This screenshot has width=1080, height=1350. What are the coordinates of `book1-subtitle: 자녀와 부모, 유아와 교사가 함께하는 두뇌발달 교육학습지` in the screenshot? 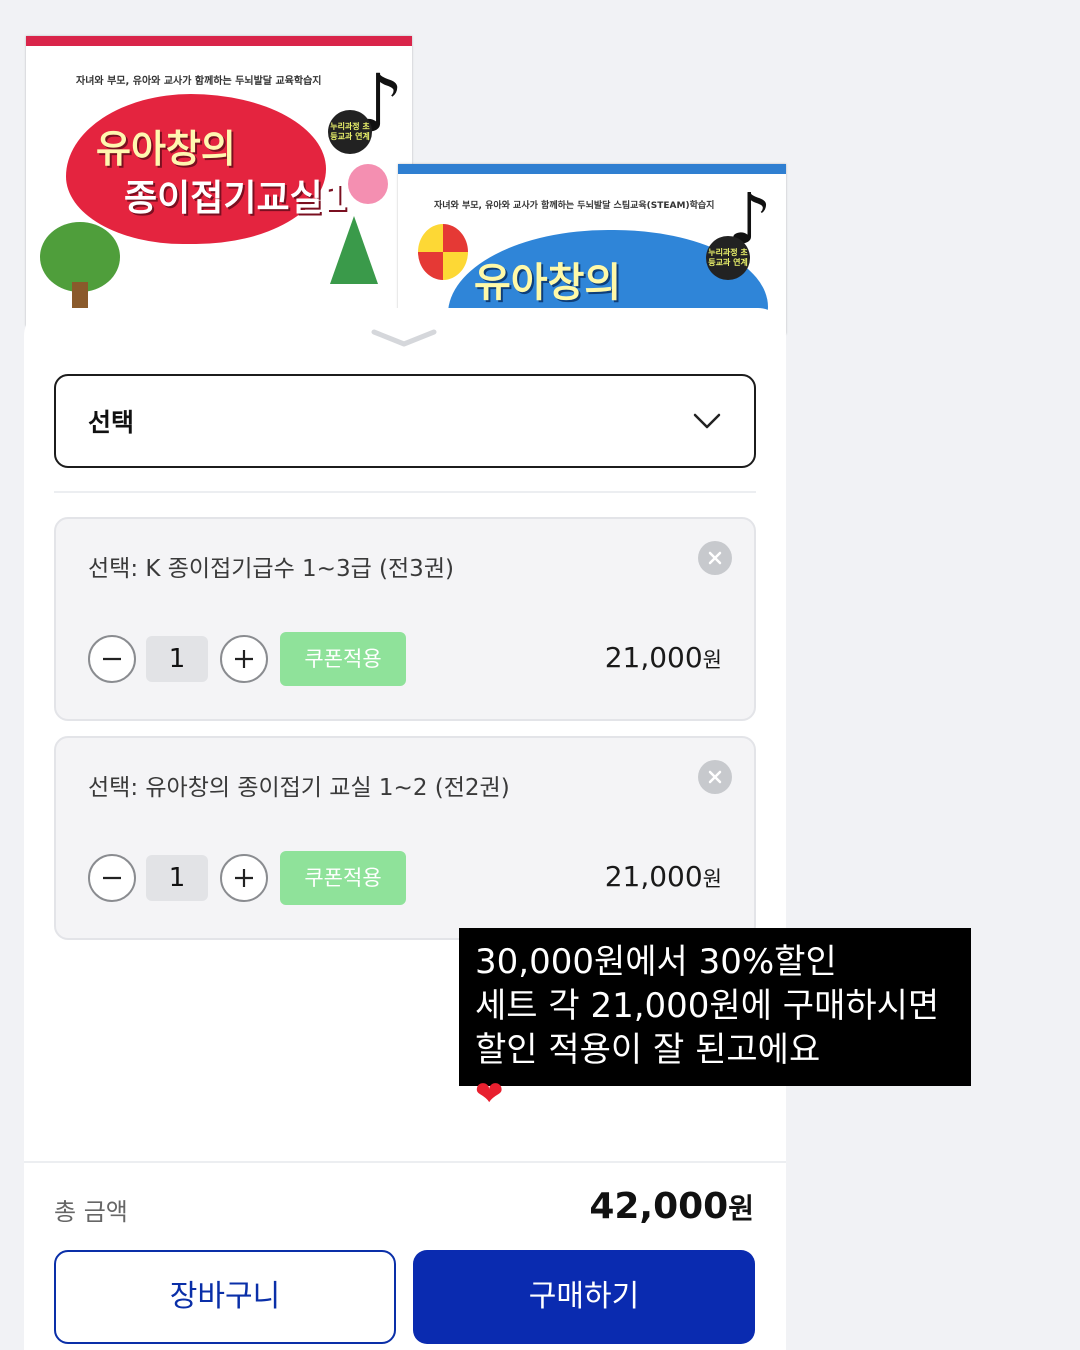 It's located at (199, 81).